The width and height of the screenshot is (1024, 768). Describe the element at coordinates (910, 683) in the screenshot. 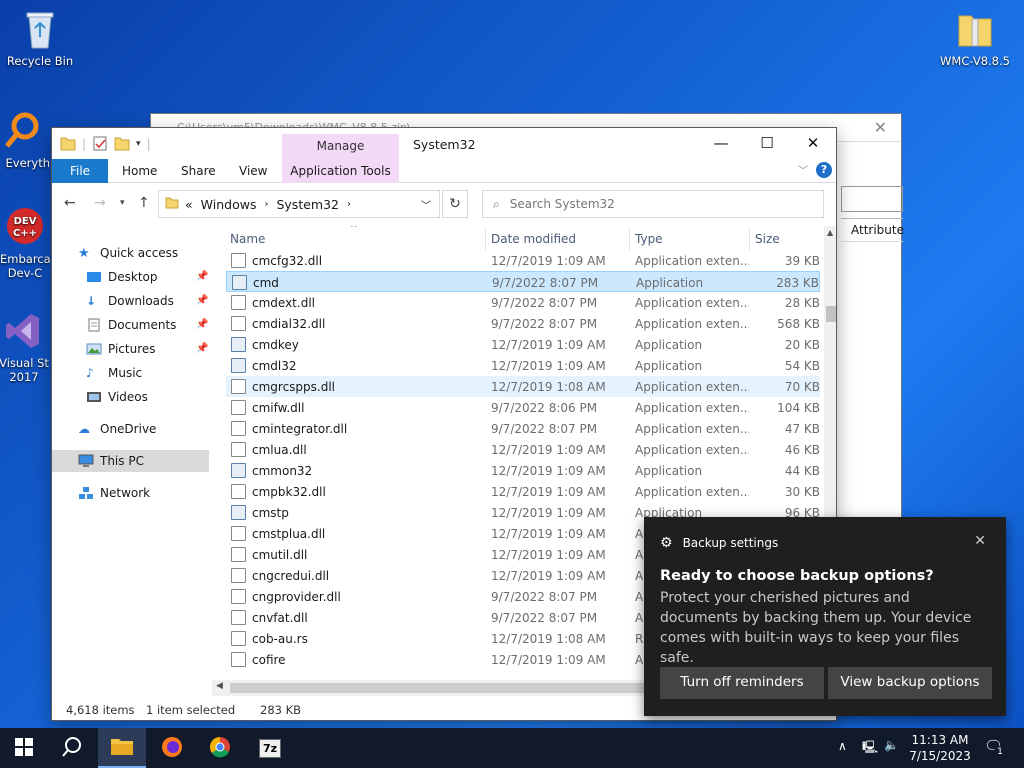

I see `view-backup-options-button: View backup options` at that location.